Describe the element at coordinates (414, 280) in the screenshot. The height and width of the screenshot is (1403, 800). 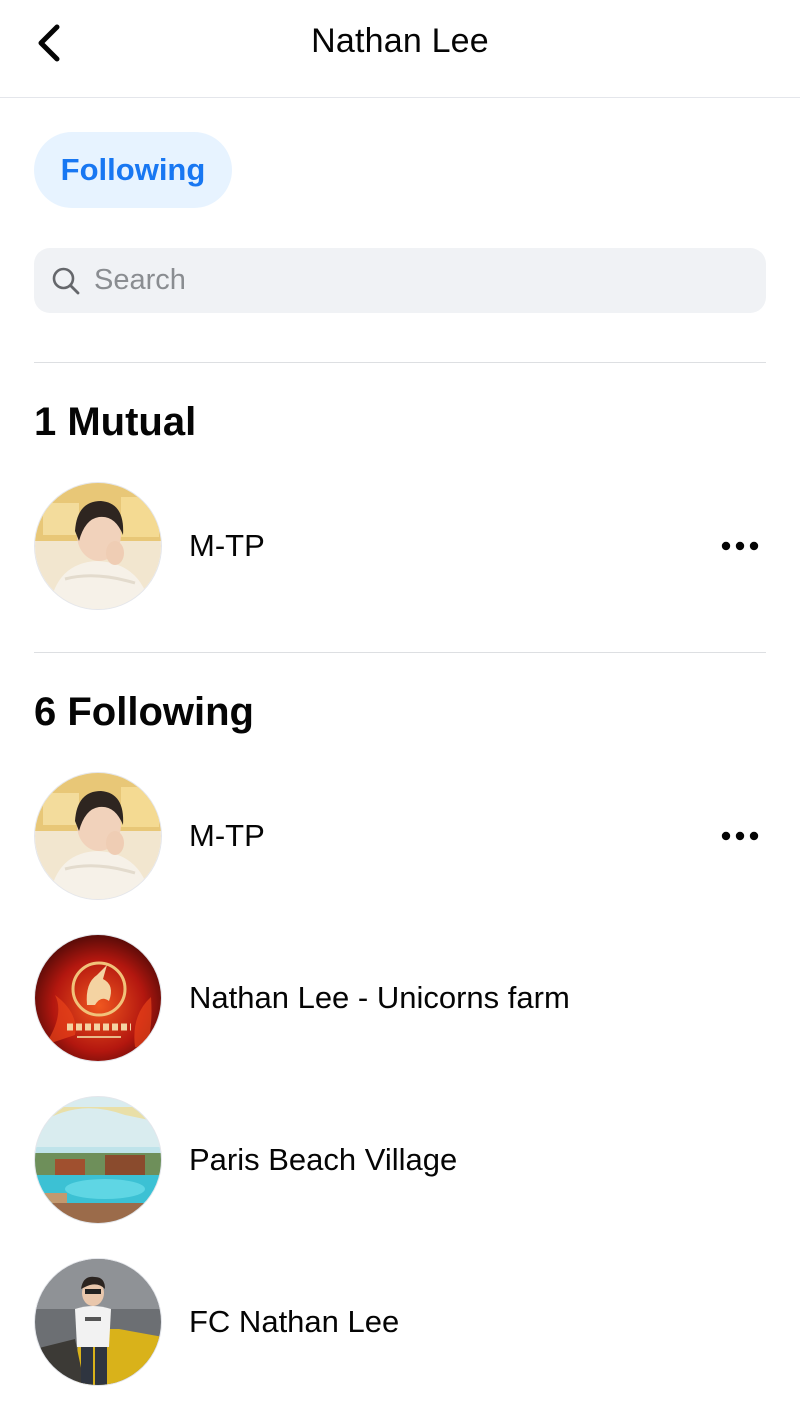
I see `search-input` at that location.